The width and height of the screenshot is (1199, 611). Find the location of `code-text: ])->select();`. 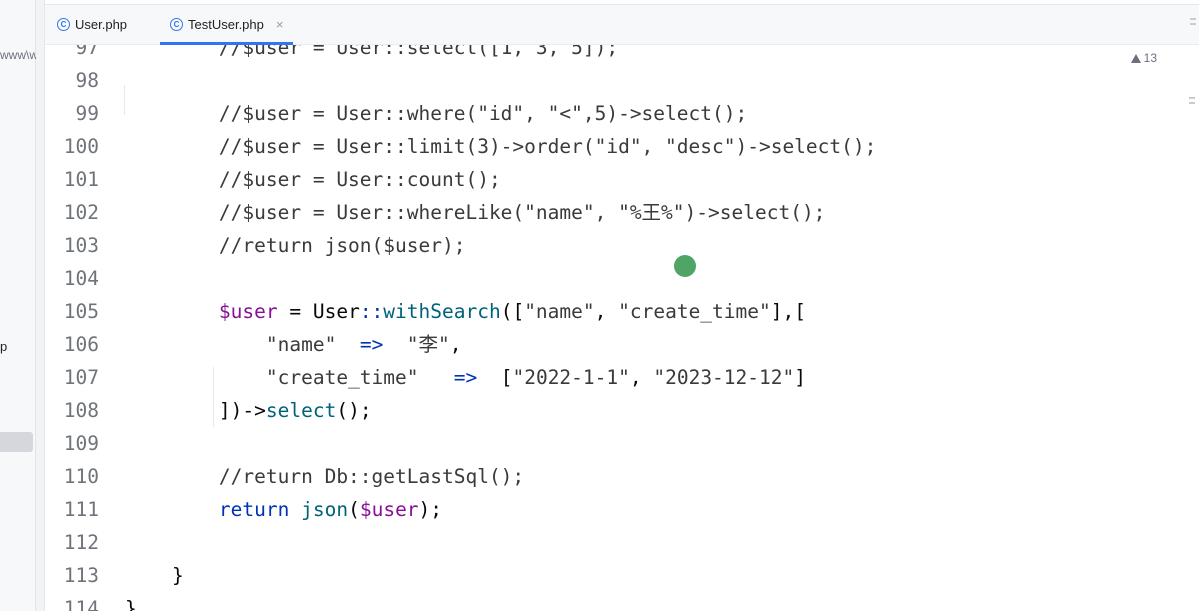

code-text: ])->select(); is located at coordinates (248, 410).